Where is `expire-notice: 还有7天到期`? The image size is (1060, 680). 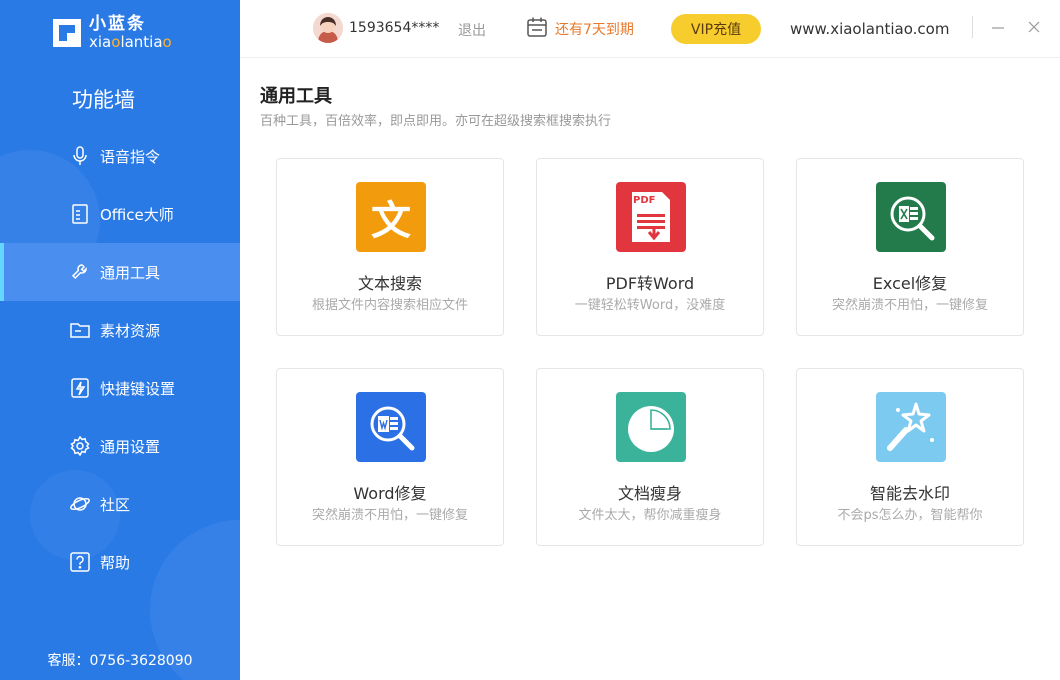
expire-notice: 还有7天到期 is located at coordinates (594, 30).